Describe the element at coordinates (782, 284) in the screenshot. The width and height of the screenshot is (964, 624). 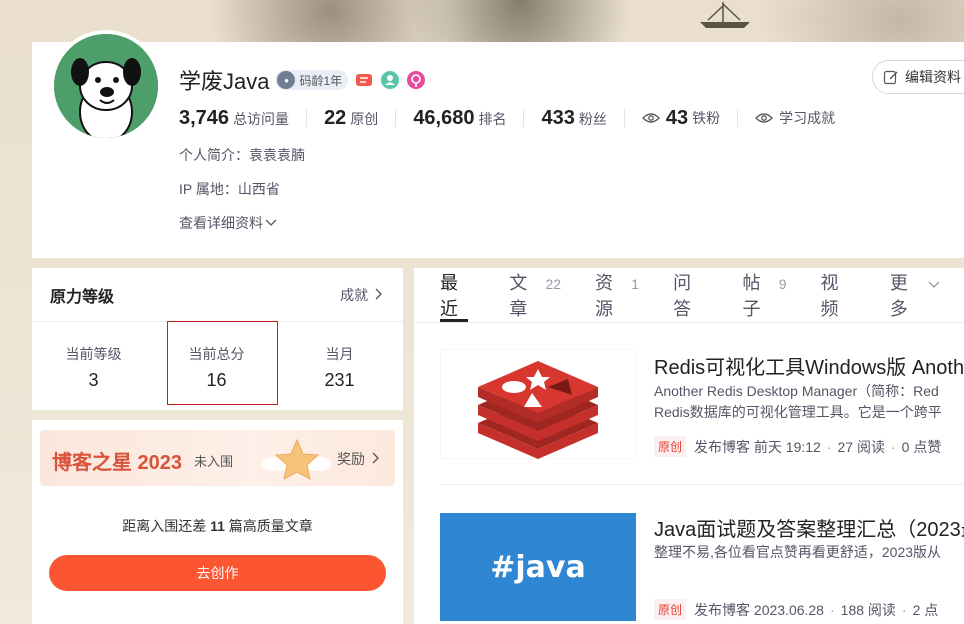
I see `tab-count: 9` at that location.